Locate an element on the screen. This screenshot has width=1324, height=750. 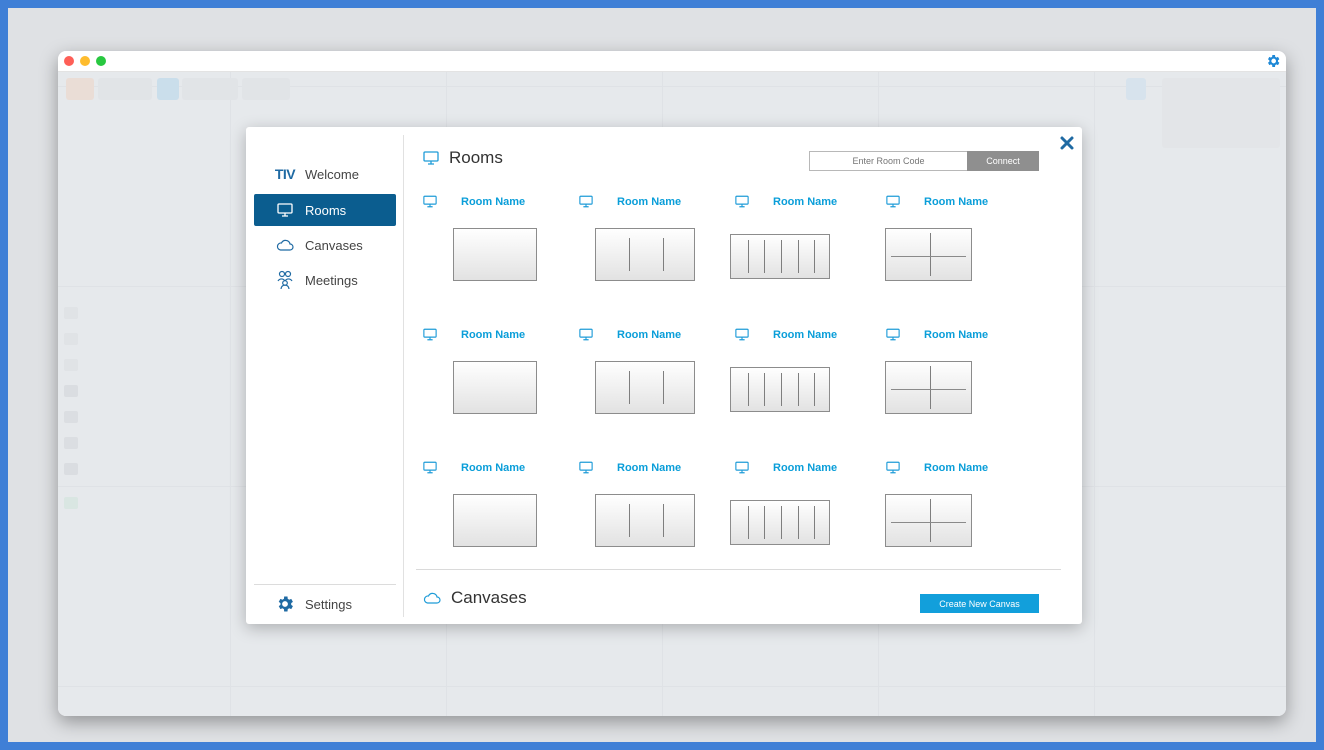
sidebar-divider is located at coordinates (325, 584).